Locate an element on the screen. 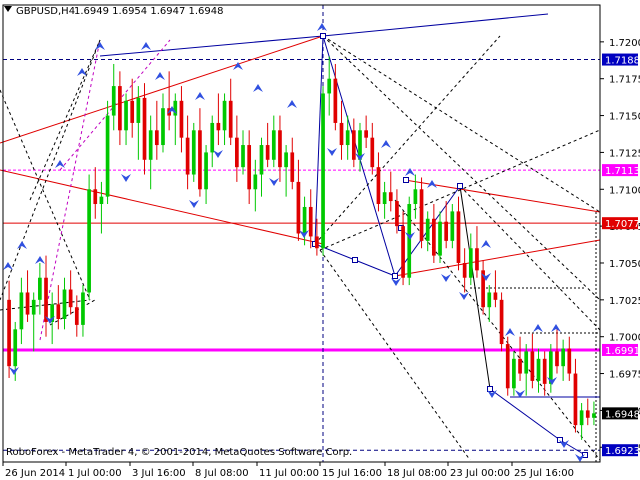 This screenshot has height=480, width=640. price-tag-label-1: 1.7113 is located at coordinates (622, 171).